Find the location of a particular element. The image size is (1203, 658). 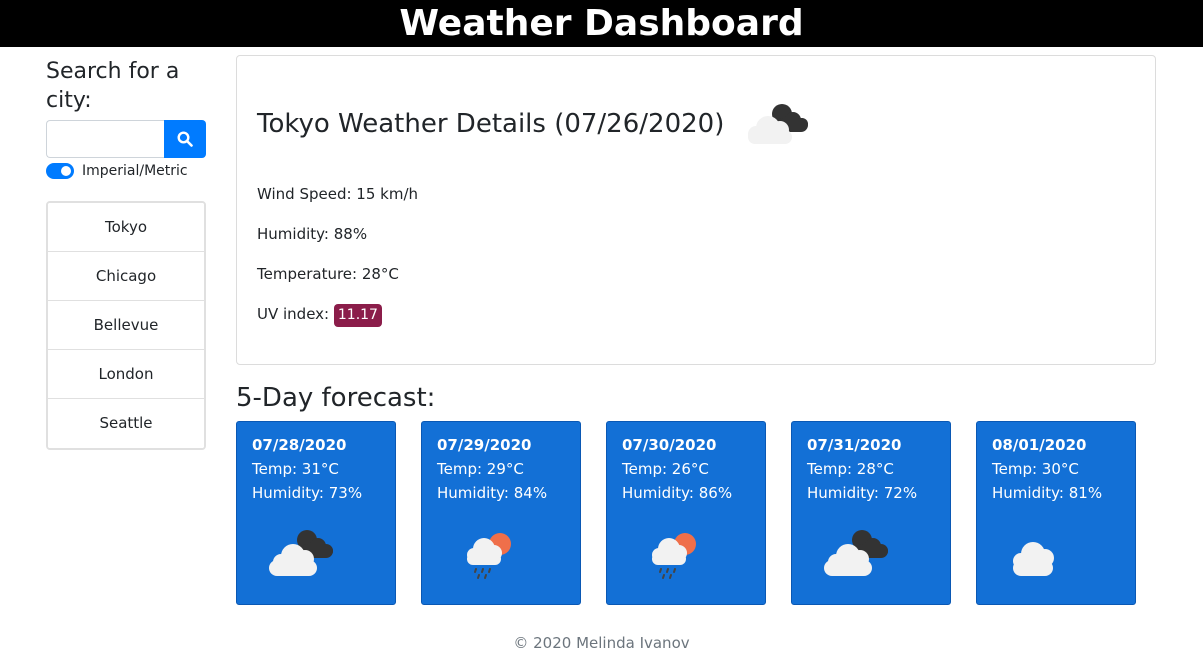

forecast-humidity: Humidity: 84% is located at coordinates (492, 493).